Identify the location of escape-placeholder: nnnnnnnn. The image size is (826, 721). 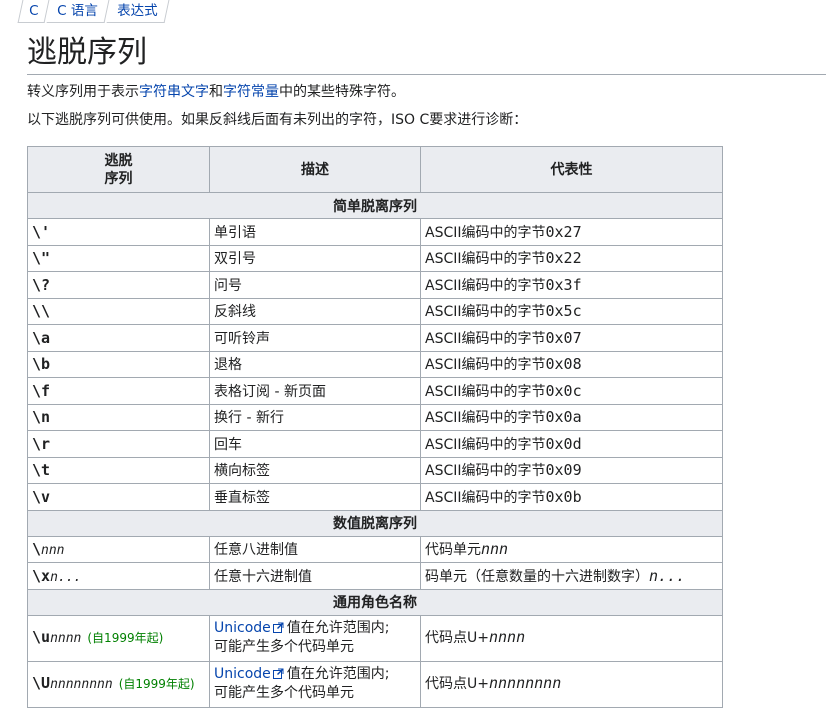
(81, 684).